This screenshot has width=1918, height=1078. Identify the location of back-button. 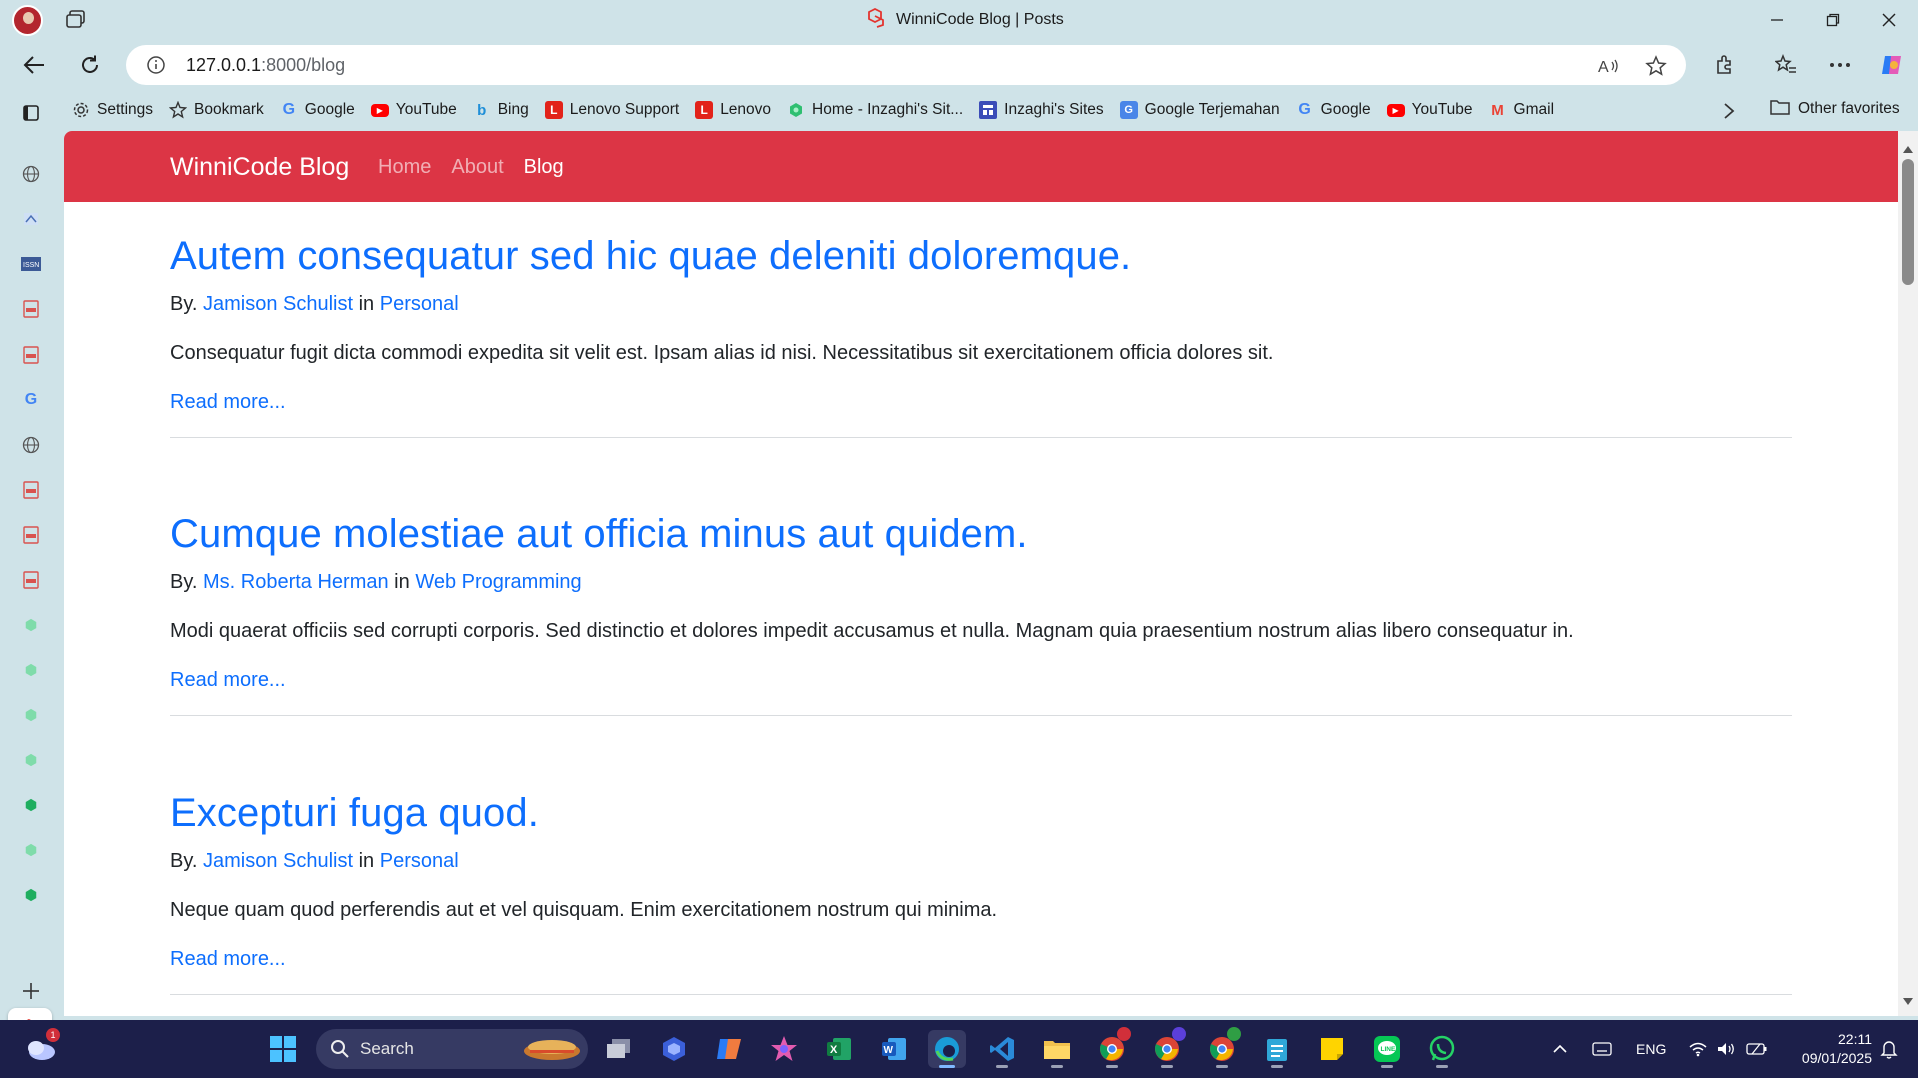
(34, 65).